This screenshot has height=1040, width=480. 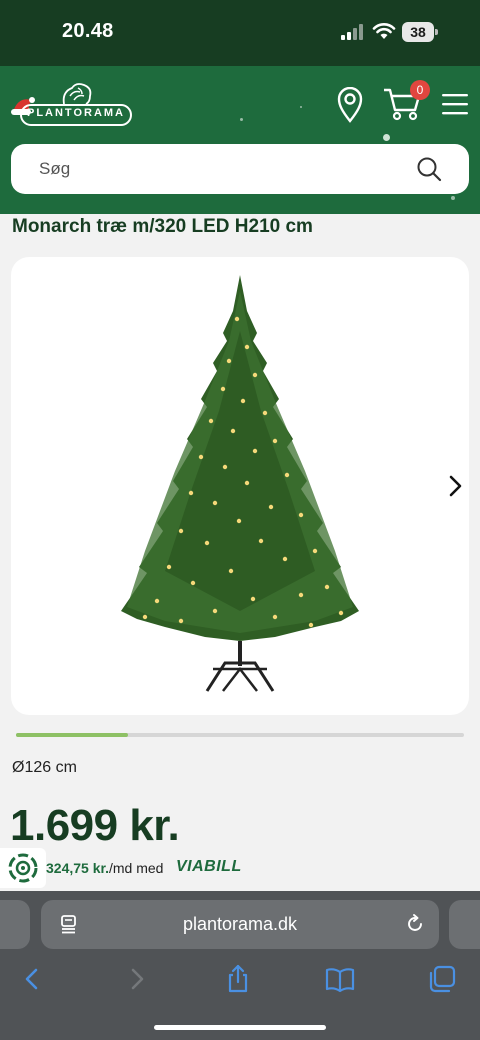 I want to click on back-icon, so click(x=32, y=979).